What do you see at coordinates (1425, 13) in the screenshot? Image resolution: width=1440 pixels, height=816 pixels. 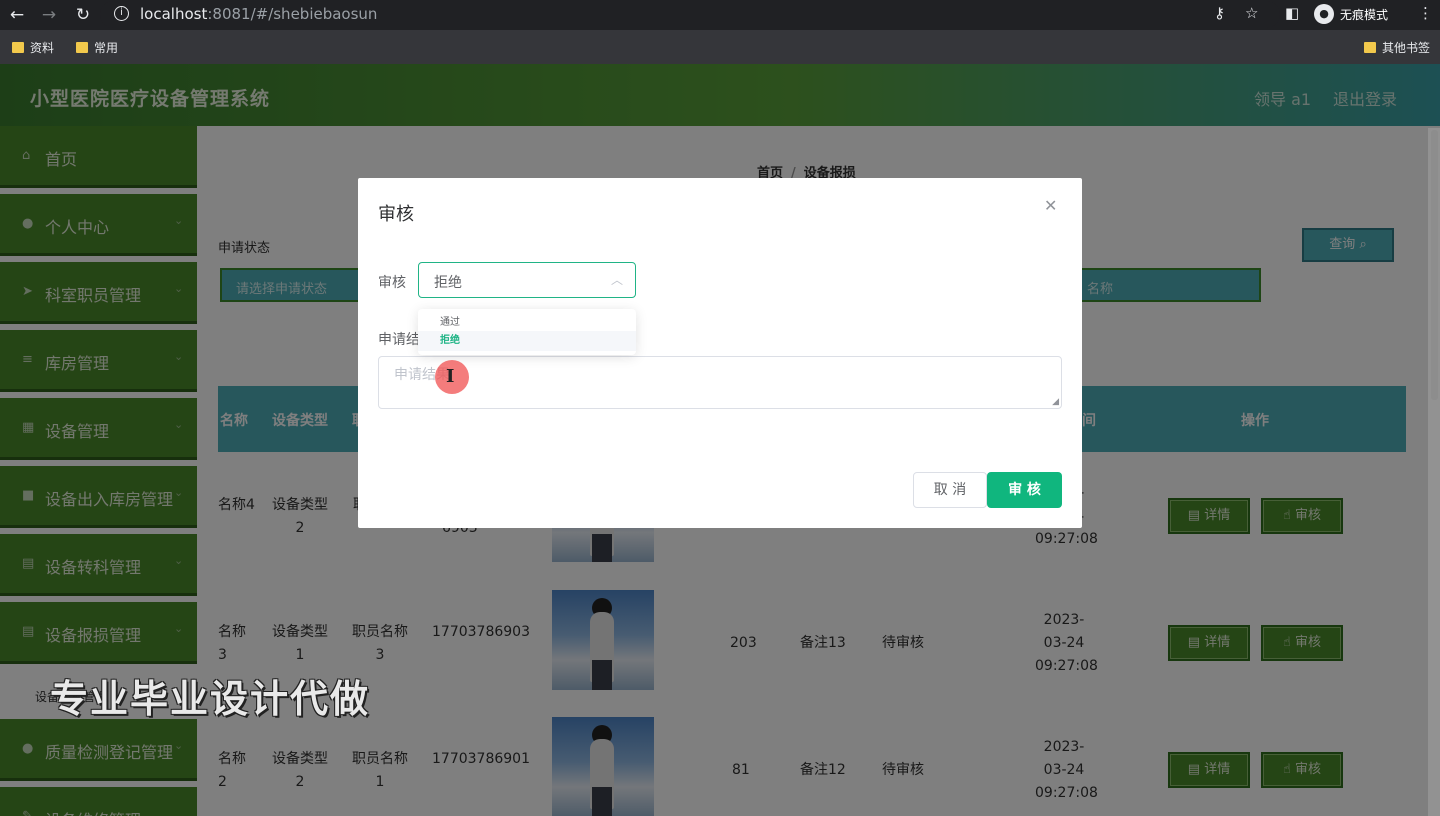 I see `more-icon: ⋮` at bounding box center [1425, 13].